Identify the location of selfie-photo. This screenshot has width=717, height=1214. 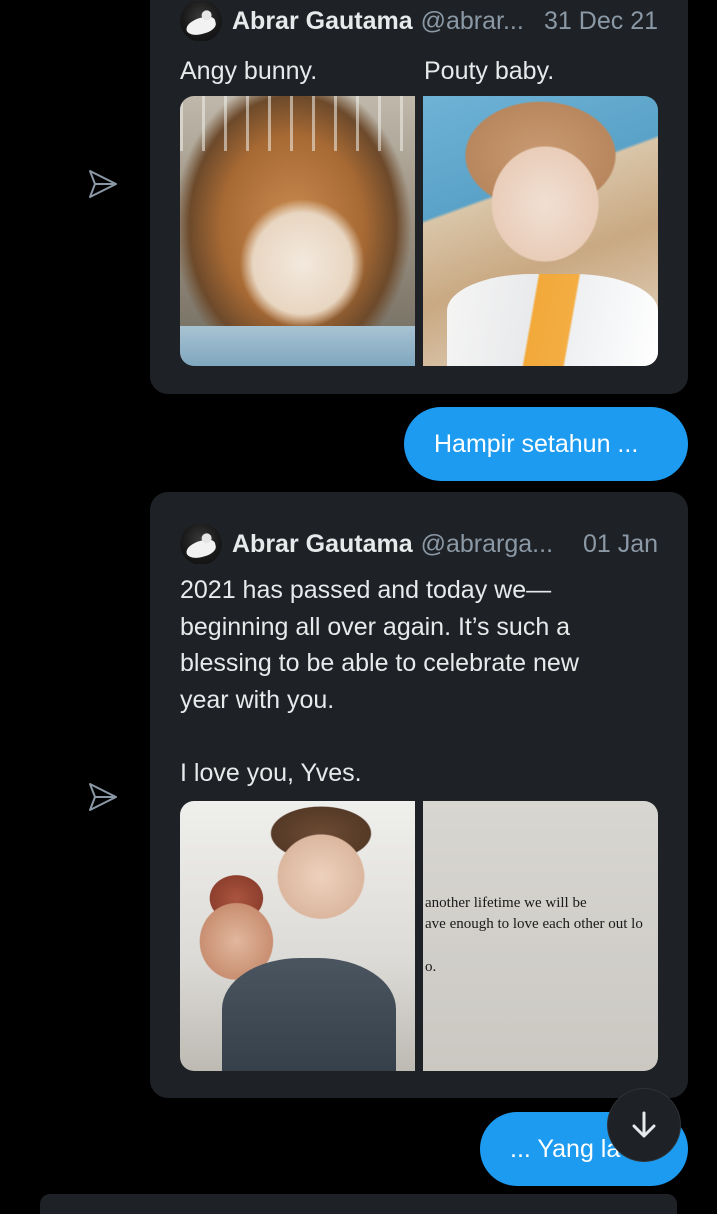
(297, 936).